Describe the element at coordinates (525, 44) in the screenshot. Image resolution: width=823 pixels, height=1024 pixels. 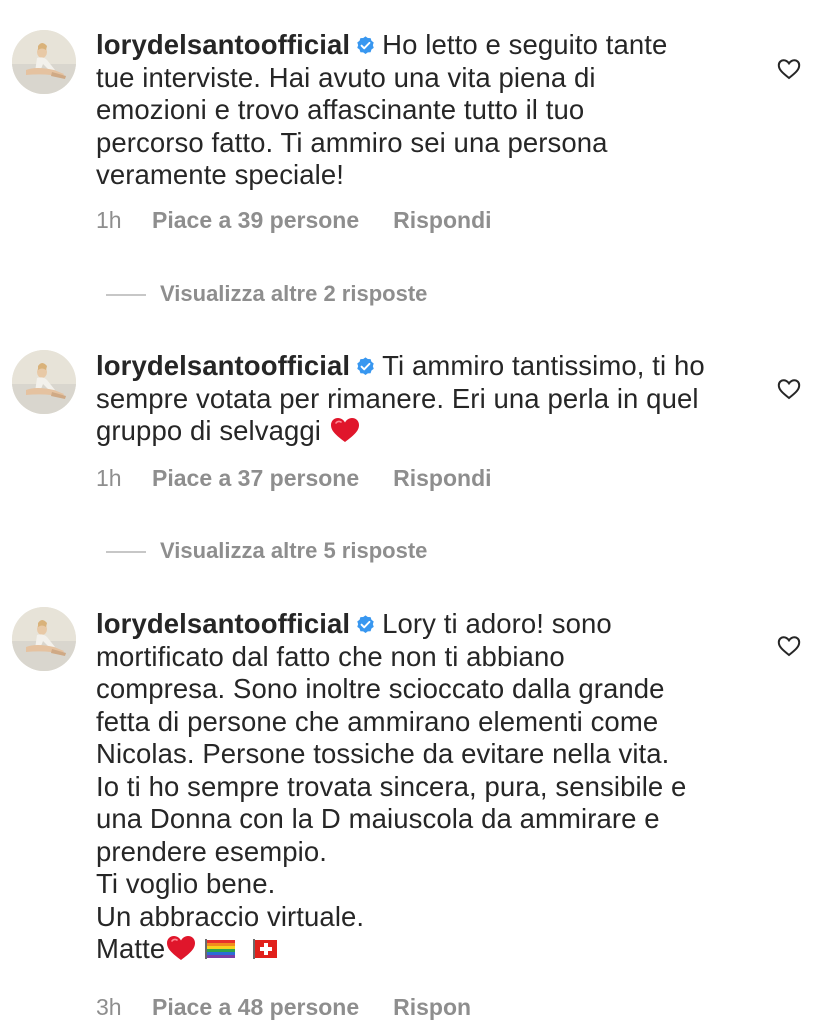
I see `comment-line: Ho letto e seguito tante` at that location.